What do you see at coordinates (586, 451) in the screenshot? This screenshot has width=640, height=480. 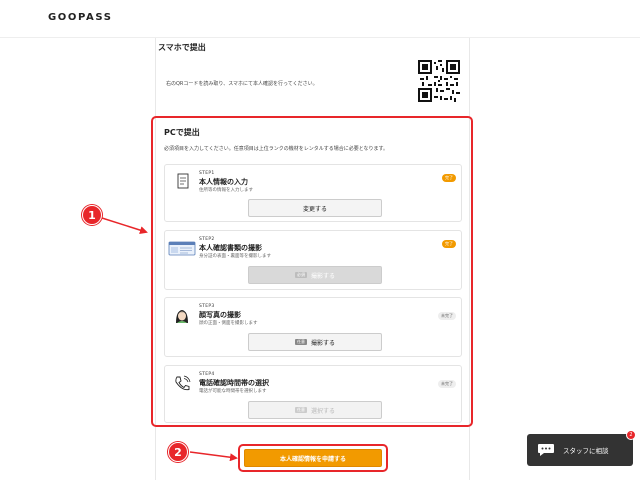 I see `chat-label: スタッフに相談` at bounding box center [586, 451].